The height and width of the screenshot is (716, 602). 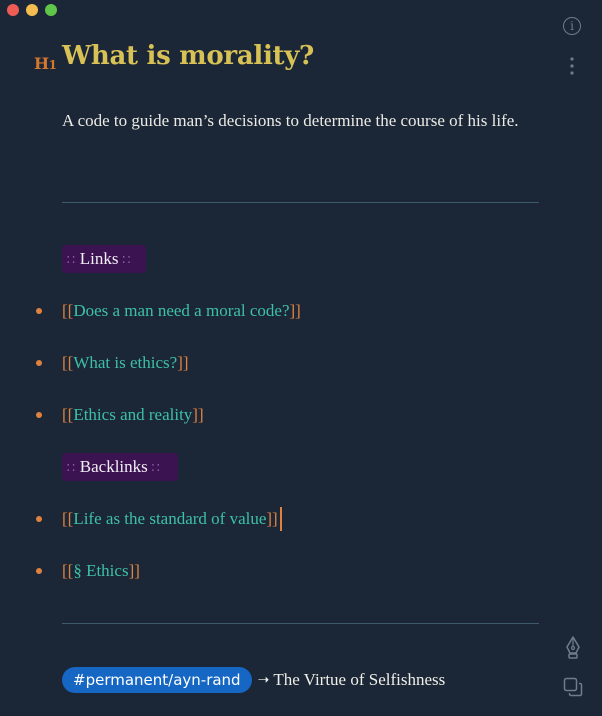 I want to click on zoom-window-button, so click(x=51, y=10).